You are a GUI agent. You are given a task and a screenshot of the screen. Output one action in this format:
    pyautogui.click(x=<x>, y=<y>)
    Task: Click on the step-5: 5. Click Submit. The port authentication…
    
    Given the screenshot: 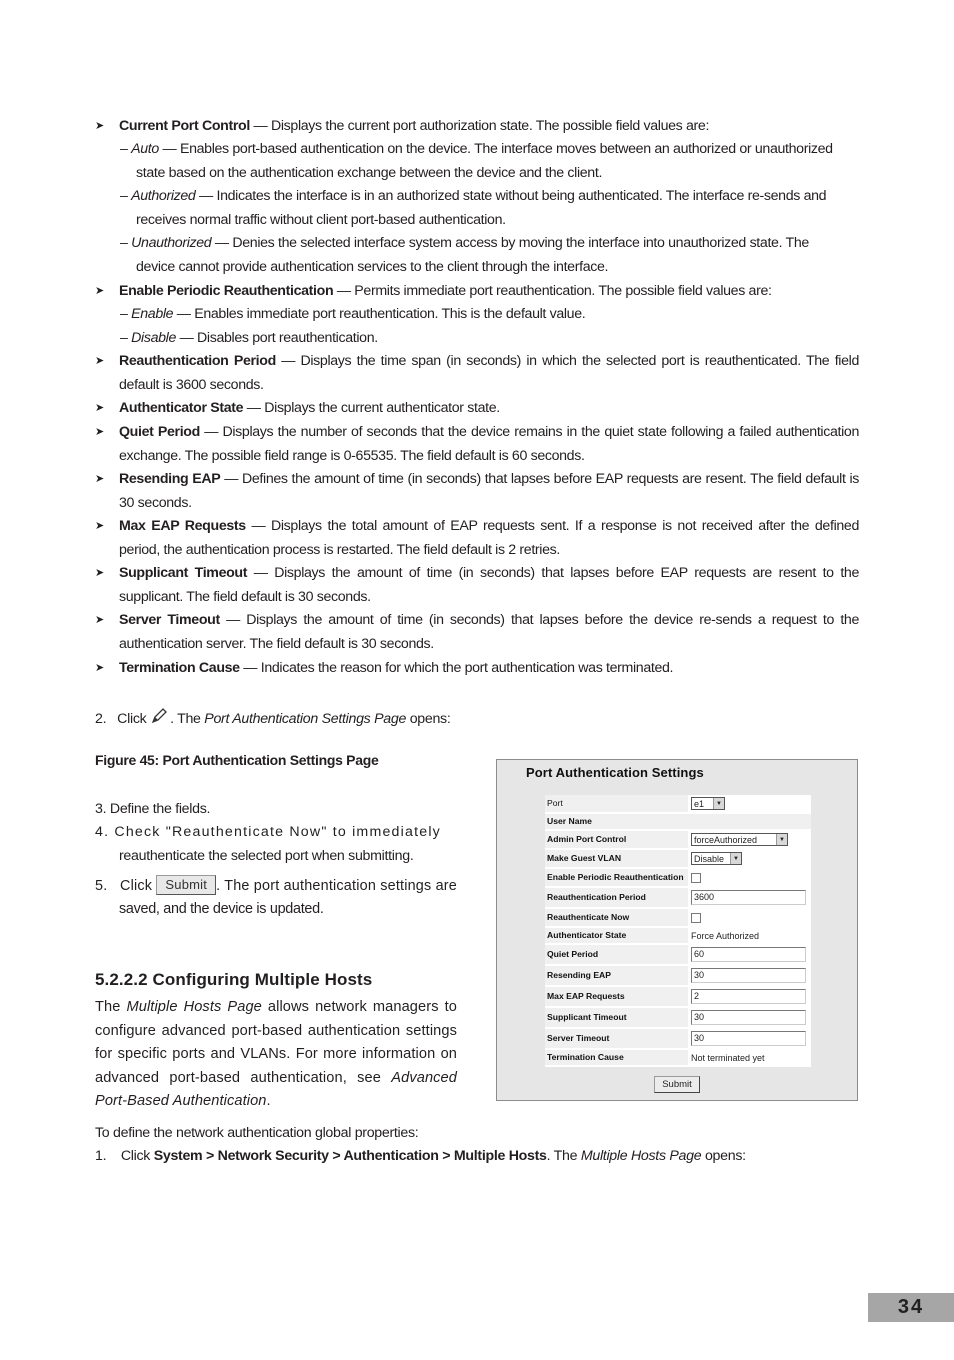 What is the action you would take?
    pyautogui.click(x=276, y=885)
    